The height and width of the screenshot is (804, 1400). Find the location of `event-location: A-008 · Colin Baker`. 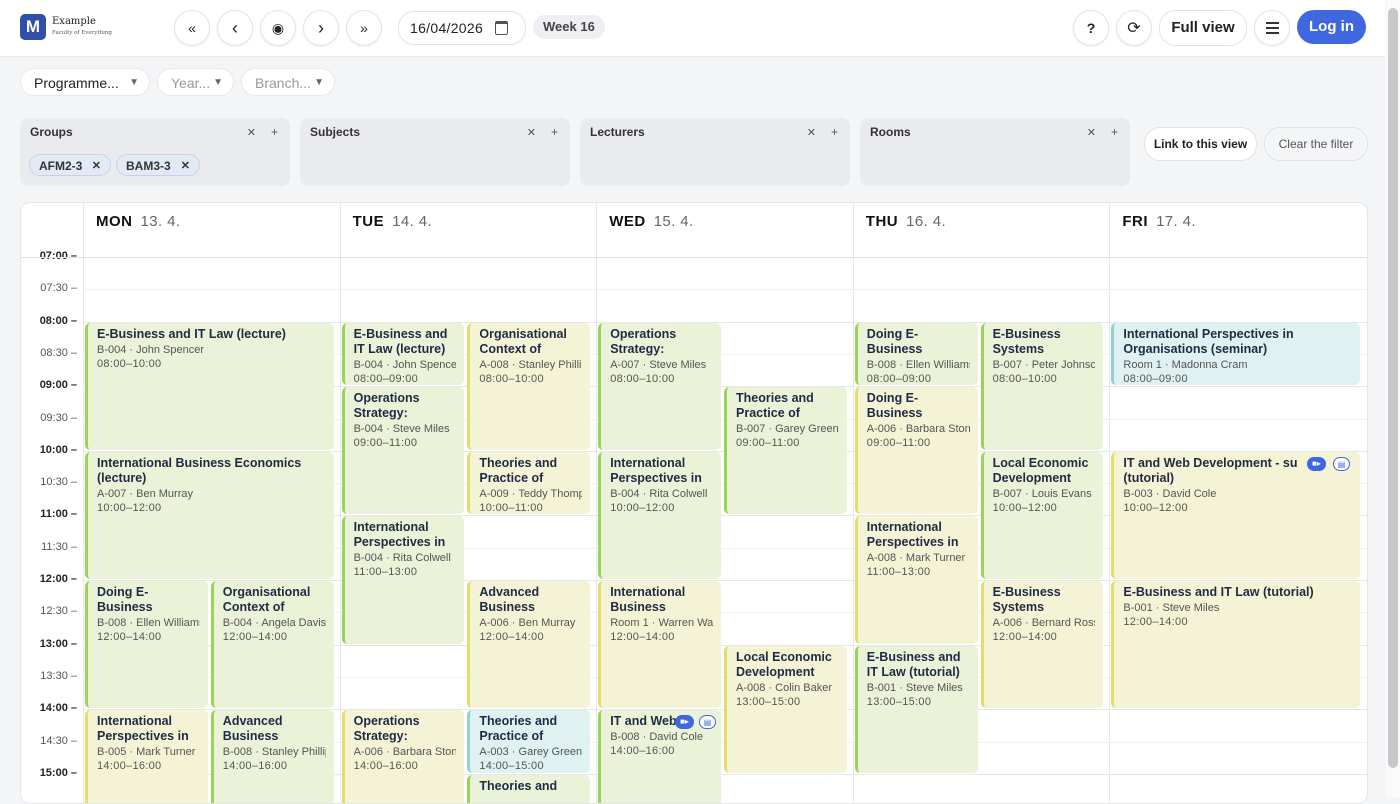

event-location: A-008 · Colin Baker is located at coordinates (784, 687).